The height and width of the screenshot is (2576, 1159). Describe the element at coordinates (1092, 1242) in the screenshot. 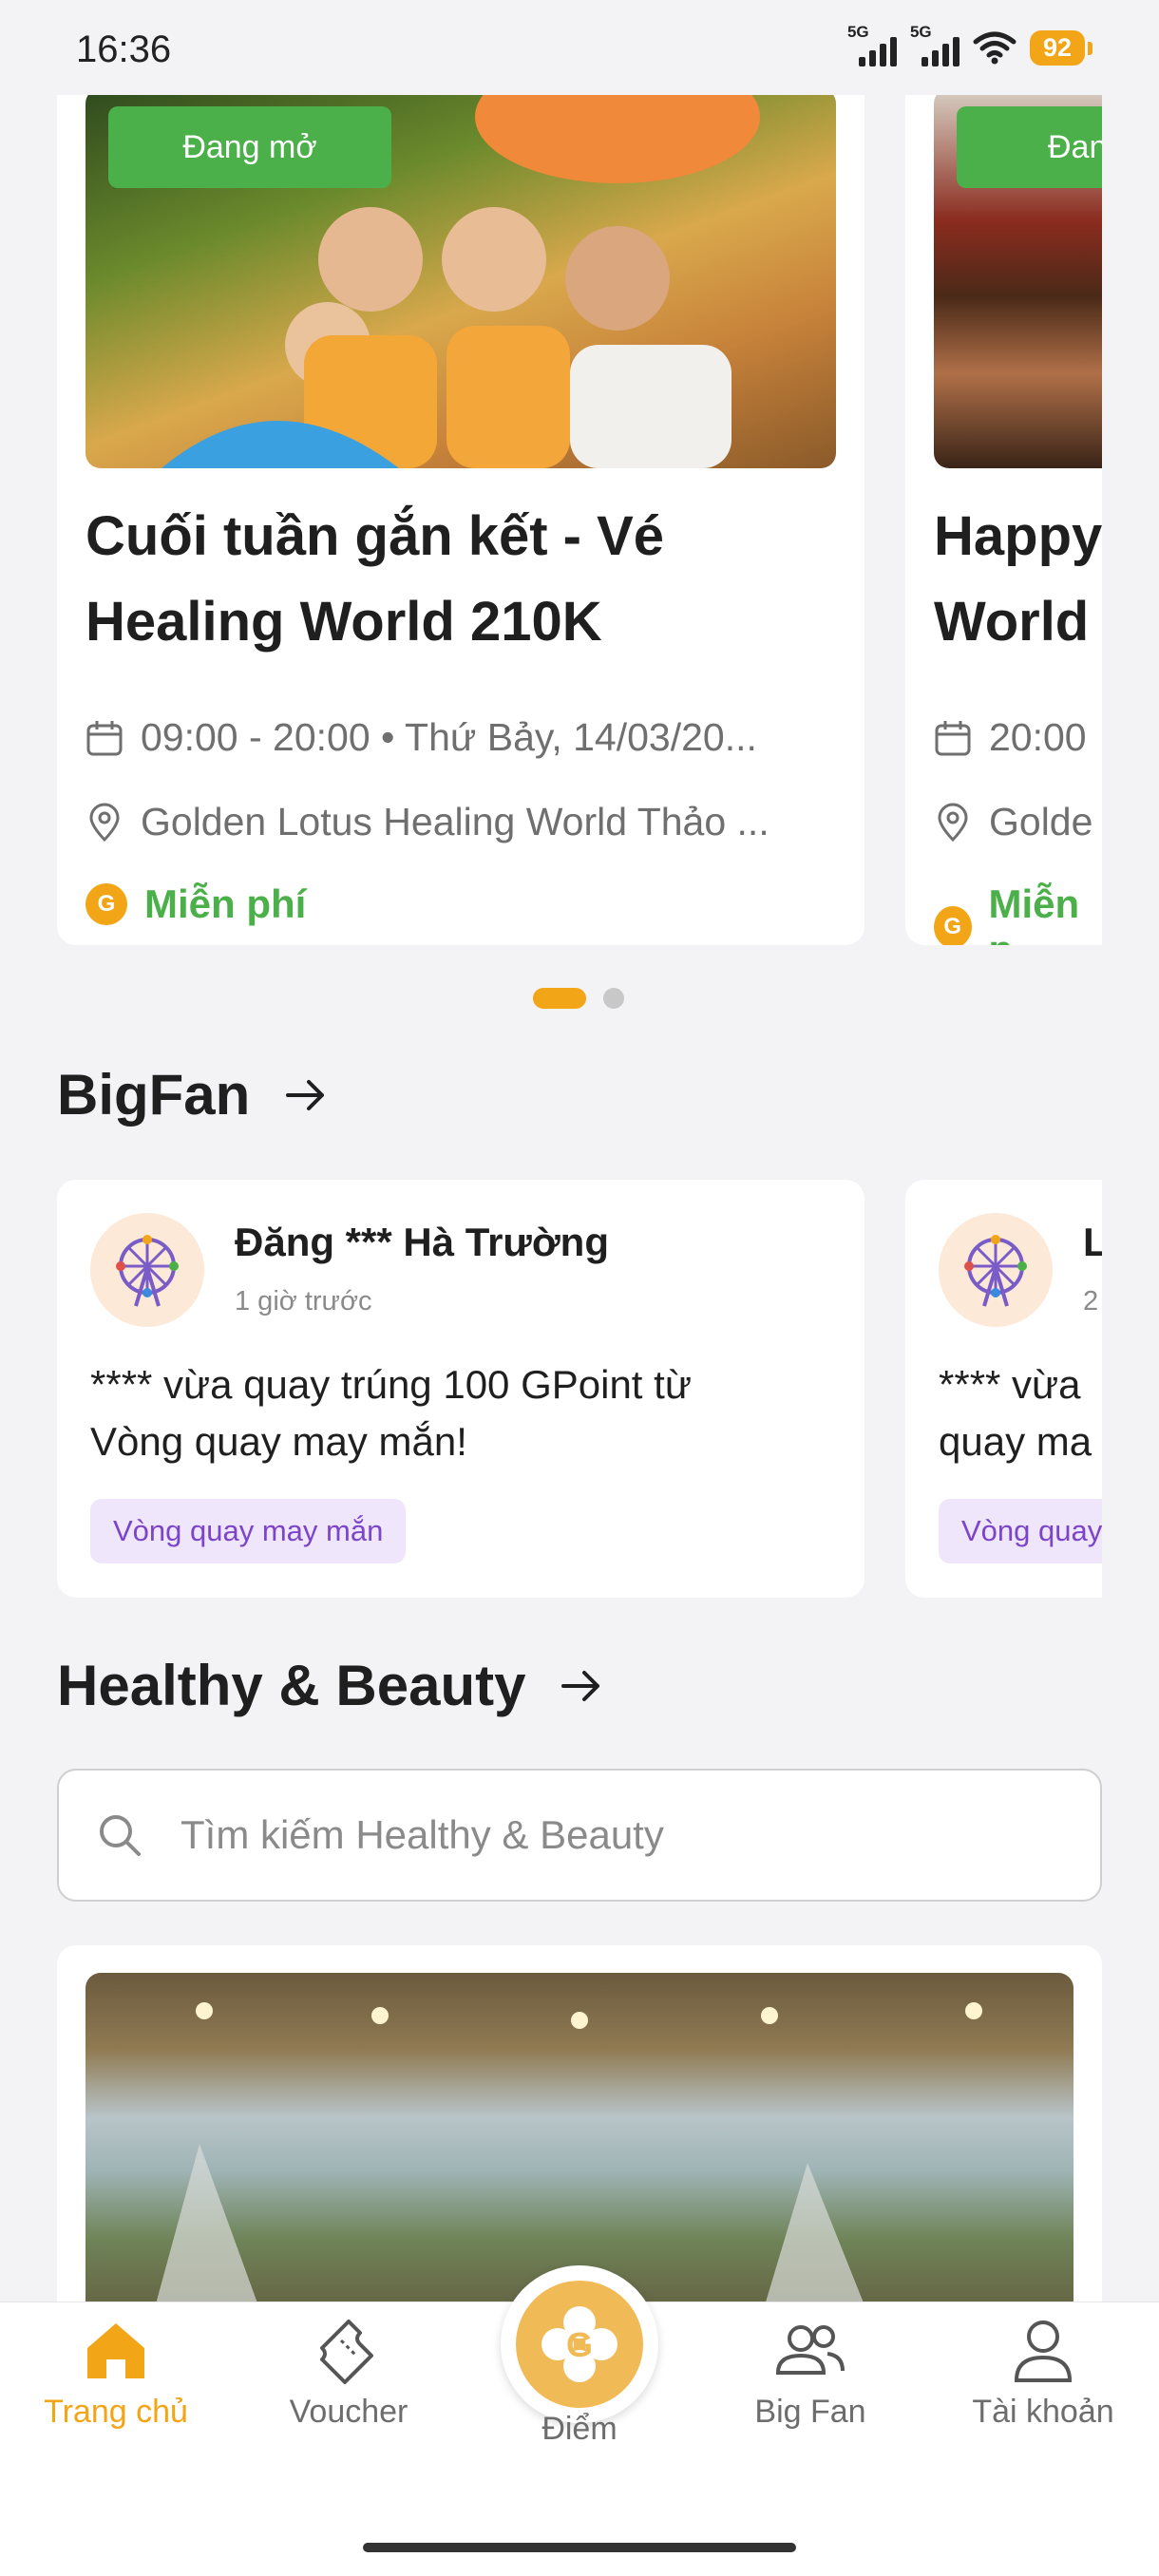

I see `fan-name: L` at that location.